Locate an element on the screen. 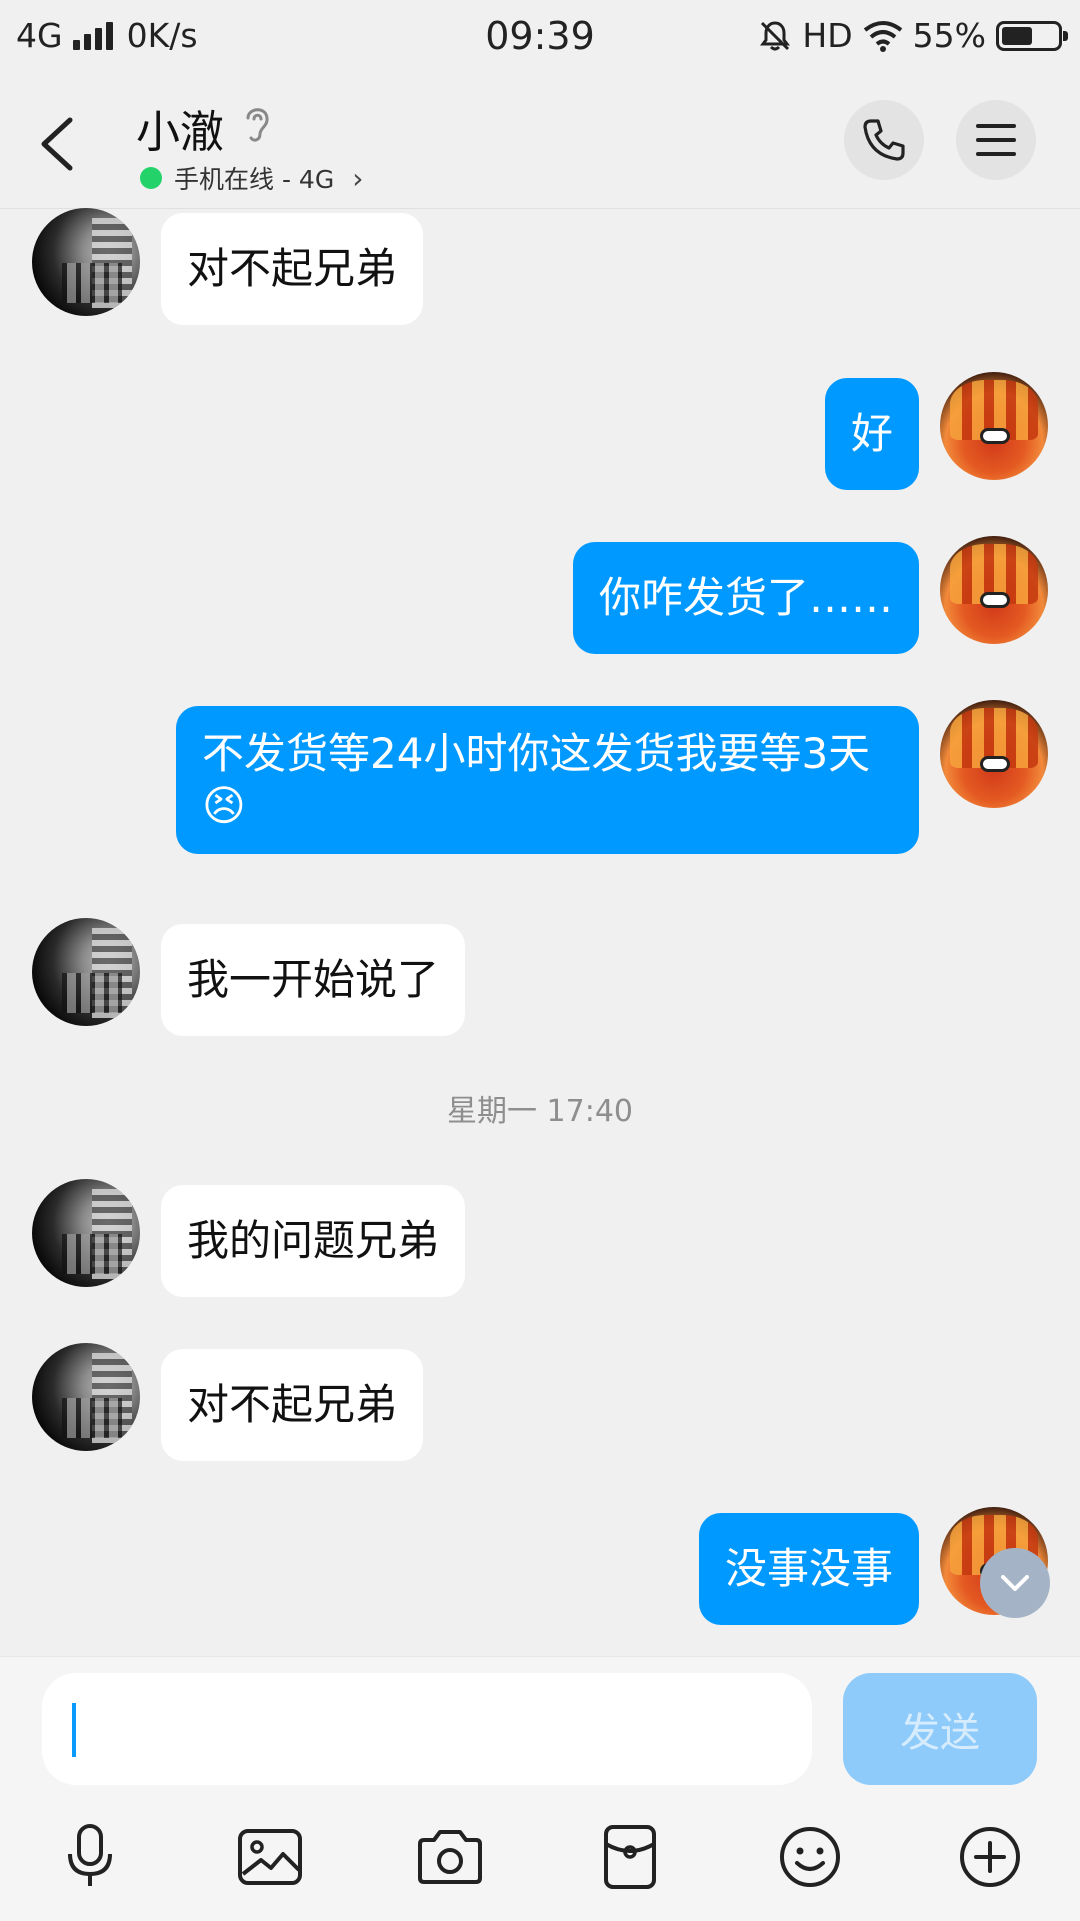  emoji-icon is located at coordinates (810, 1857).